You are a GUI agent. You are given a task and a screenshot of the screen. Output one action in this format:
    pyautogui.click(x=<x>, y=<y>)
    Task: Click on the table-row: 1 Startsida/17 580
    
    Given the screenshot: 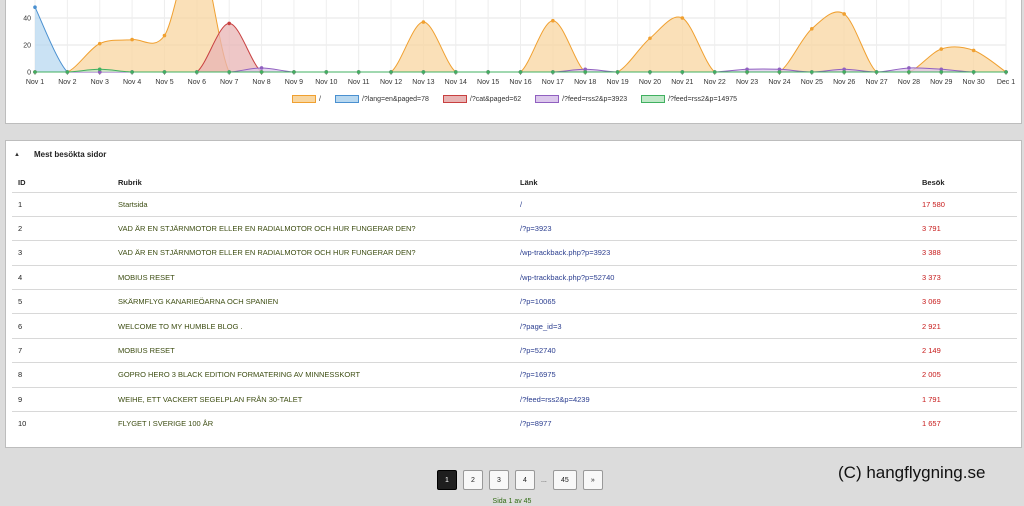 What is the action you would take?
    pyautogui.click(x=514, y=204)
    